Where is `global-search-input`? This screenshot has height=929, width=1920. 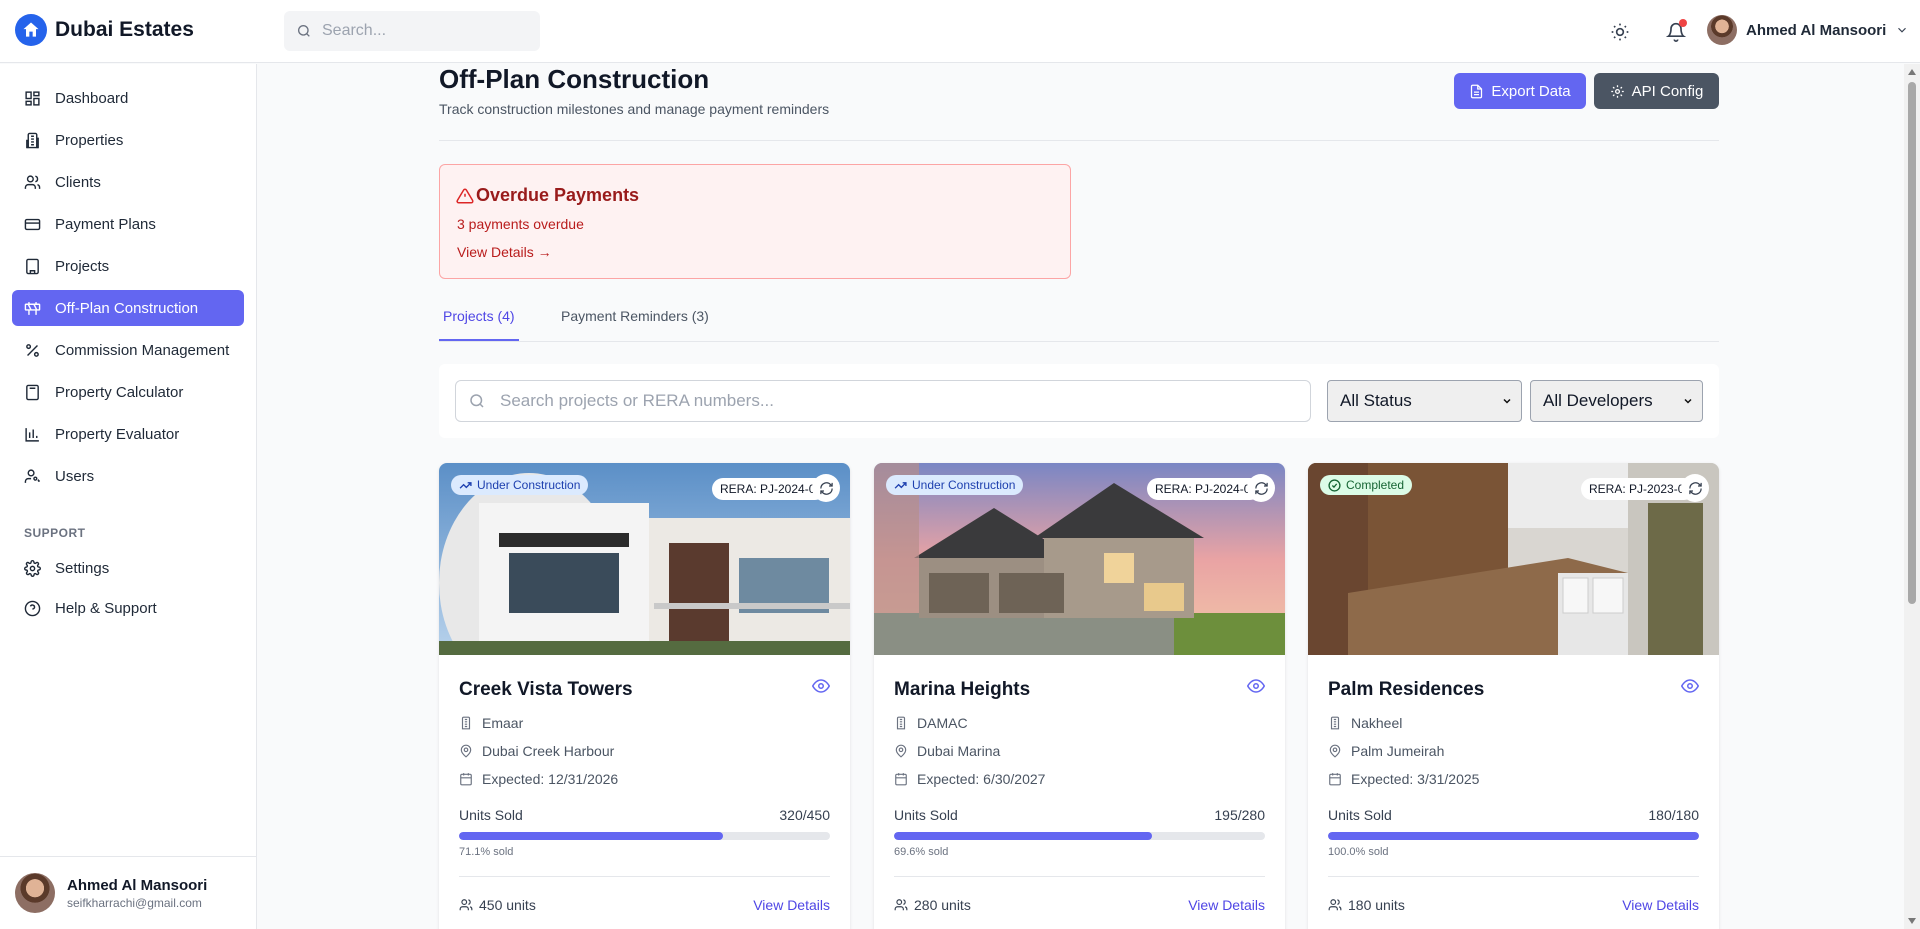
global-search-input is located at coordinates (422, 31).